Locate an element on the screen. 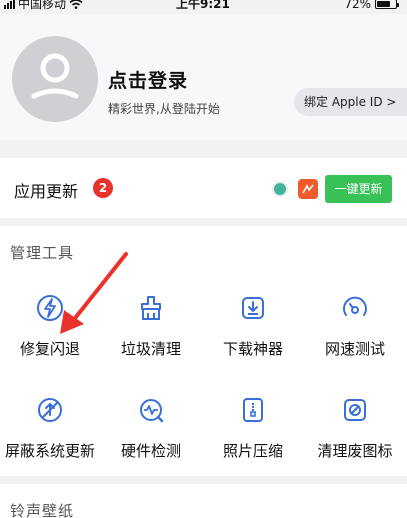  battery-fill is located at coordinates (383, 4).